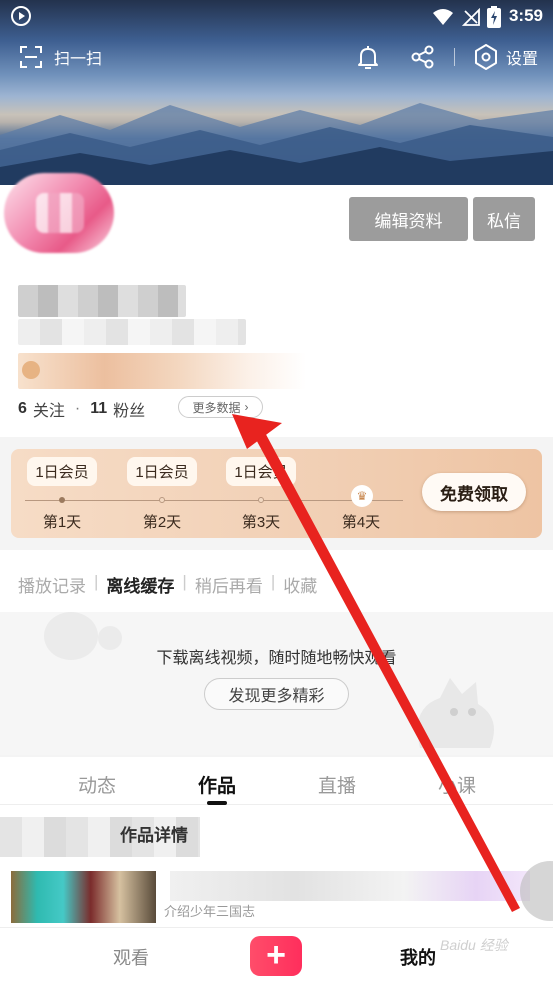 The image size is (553, 983). I want to click on mascot-illustration, so click(455, 713).